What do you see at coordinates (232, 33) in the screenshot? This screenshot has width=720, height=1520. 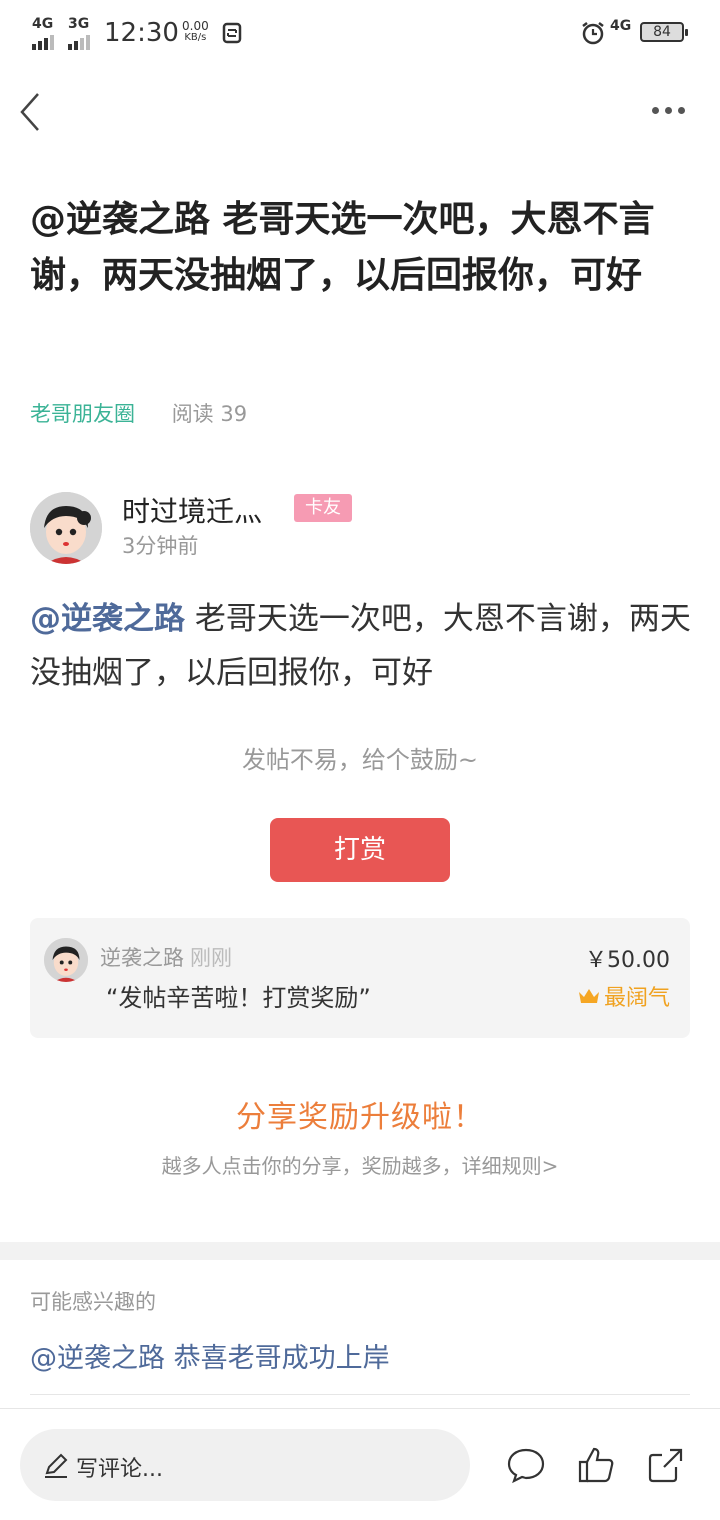 I see `sync-icon` at bounding box center [232, 33].